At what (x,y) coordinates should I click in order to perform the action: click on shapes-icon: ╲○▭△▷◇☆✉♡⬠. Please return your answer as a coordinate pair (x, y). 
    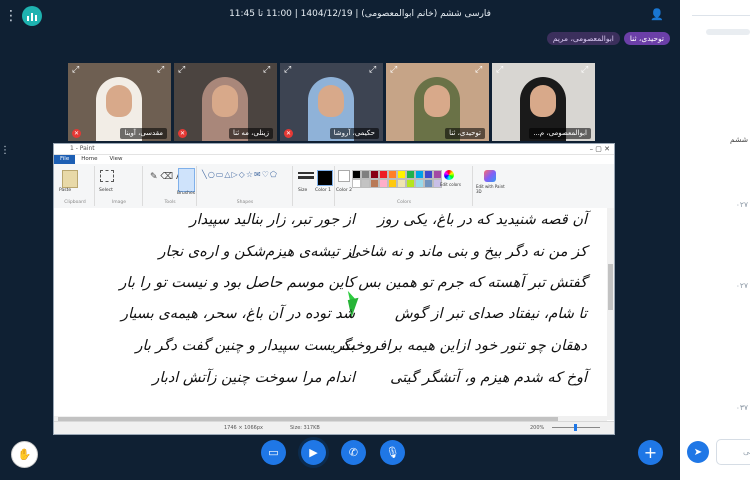
    Looking at the image, I should click on (240, 174).